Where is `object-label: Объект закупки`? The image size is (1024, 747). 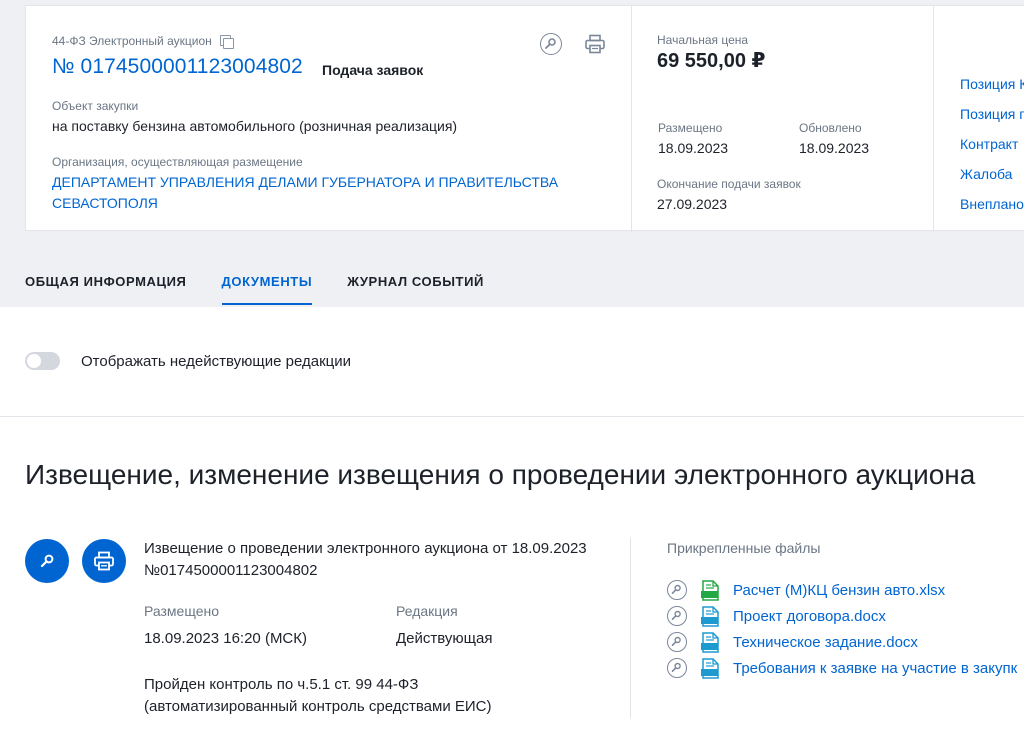
object-label: Объект закупки is located at coordinates (95, 106).